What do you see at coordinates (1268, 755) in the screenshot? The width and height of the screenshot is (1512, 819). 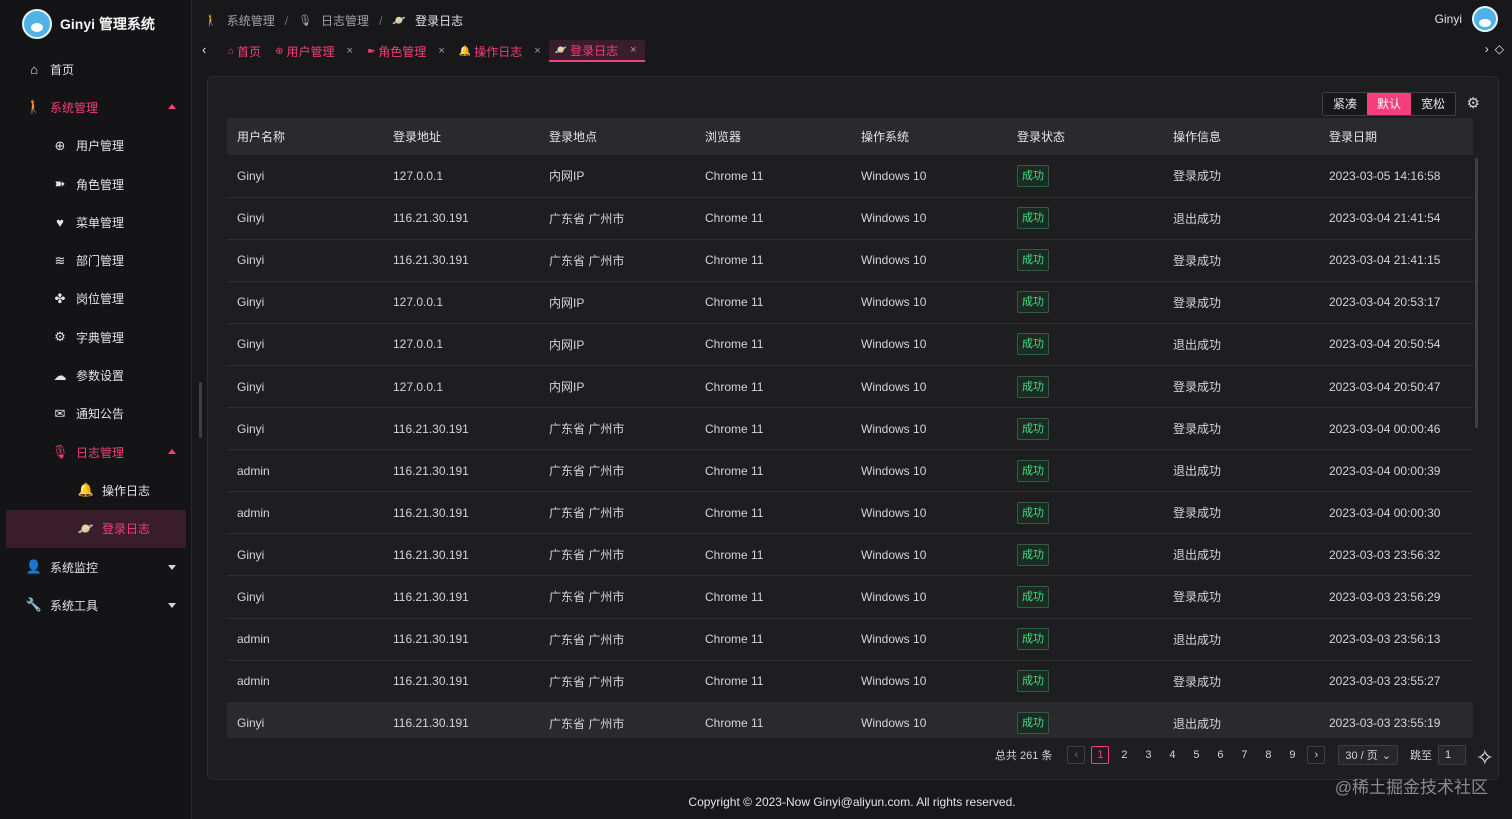 I see `page-button: 8` at bounding box center [1268, 755].